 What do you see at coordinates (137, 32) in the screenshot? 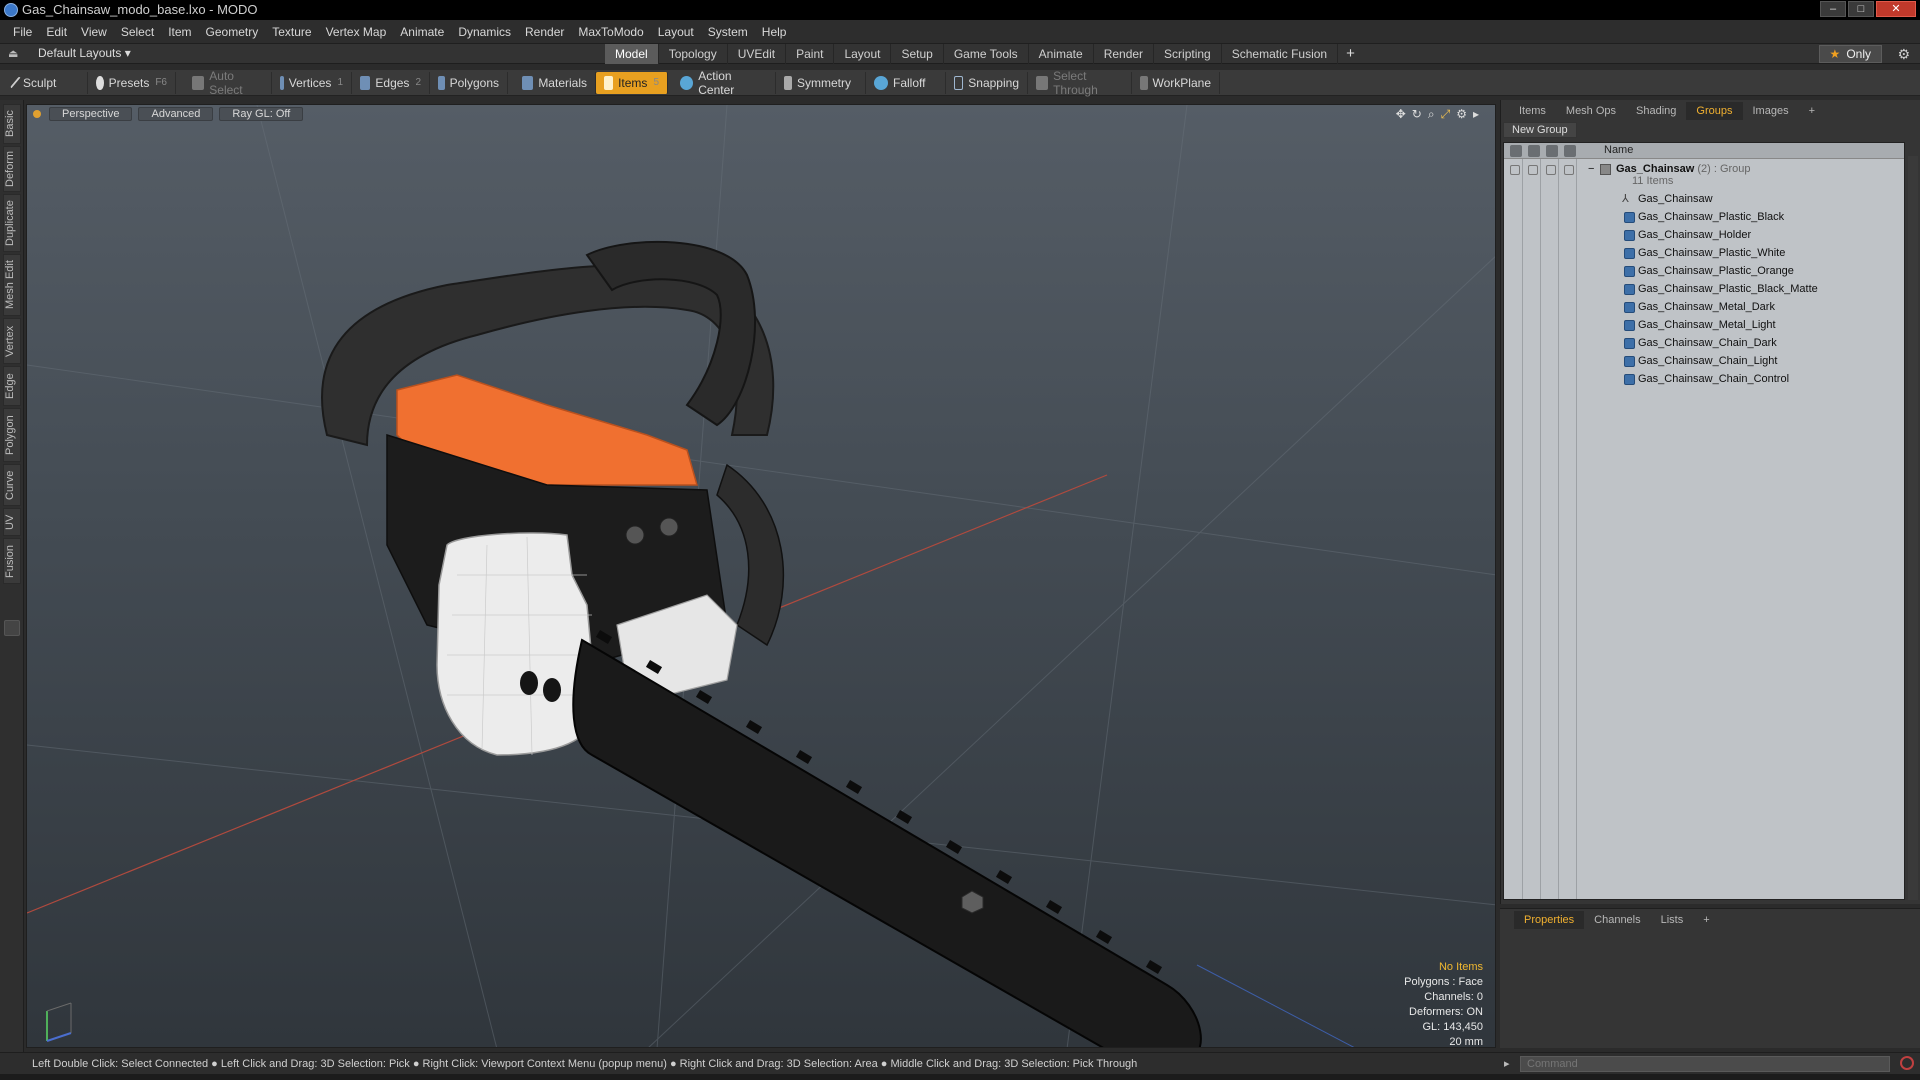
I see `menu-select: Select` at bounding box center [137, 32].